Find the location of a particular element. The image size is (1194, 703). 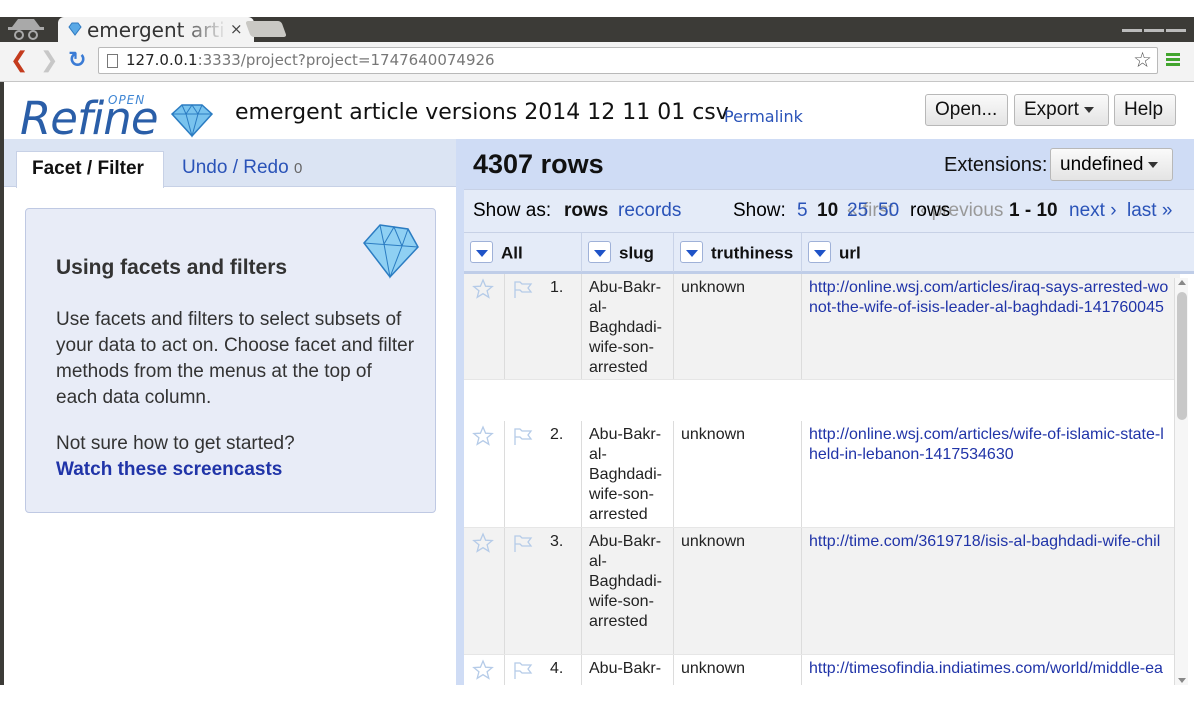

show-as-records-link: records is located at coordinates (649, 211).